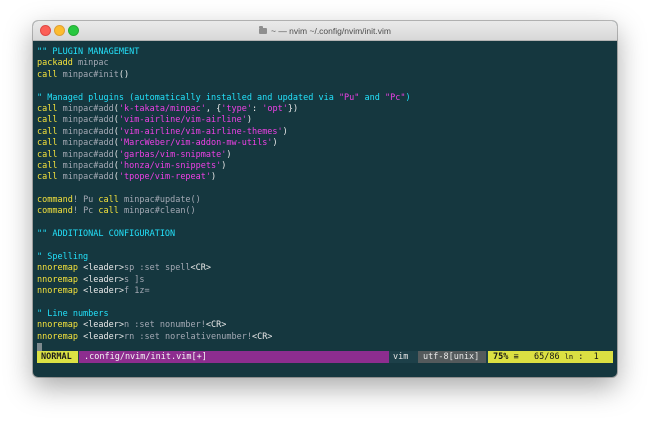 This screenshot has height=422, width=650. Describe the element at coordinates (63, 257) in the screenshot. I see `code-token: " Spelling` at that location.